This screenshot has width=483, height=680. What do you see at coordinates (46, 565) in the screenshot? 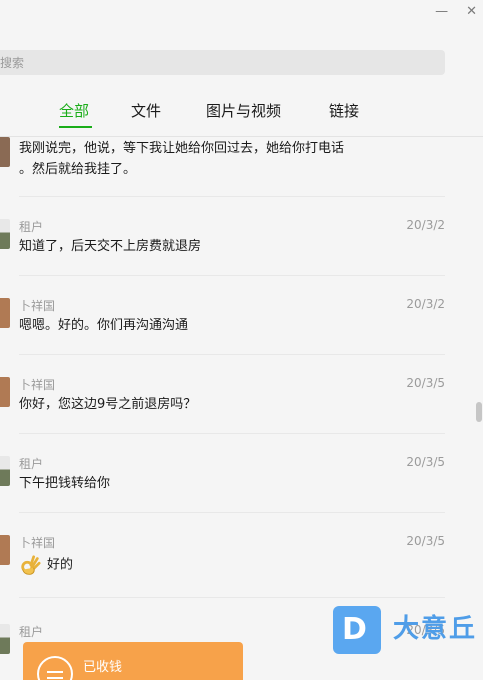
I see `message-content: 好的` at bounding box center [46, 565].